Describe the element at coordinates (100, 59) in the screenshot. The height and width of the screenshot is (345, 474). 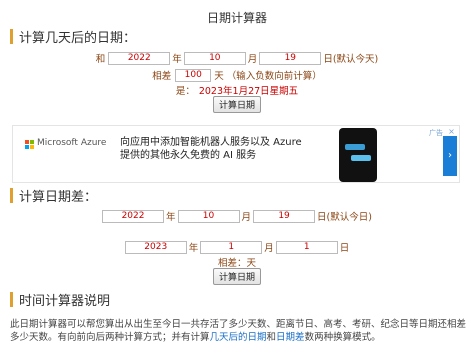
I see `prefix-label: 和` at that location.